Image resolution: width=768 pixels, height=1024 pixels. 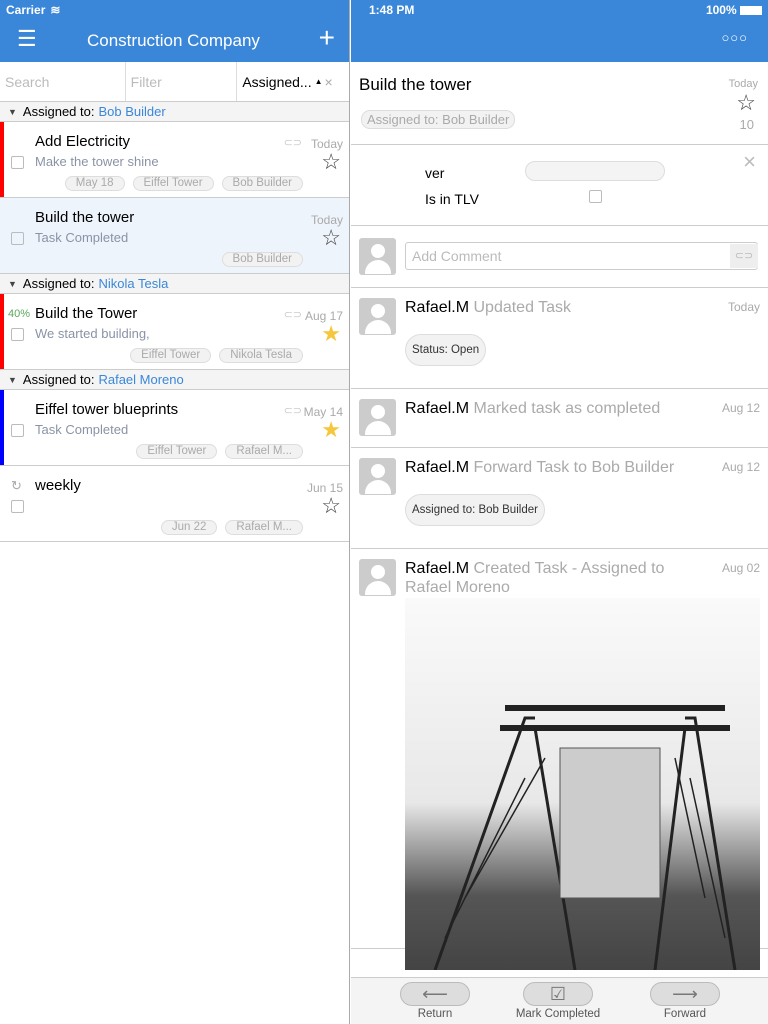 I want to click on arrow-right-icon: ⟶, so click(x=685, y=994).